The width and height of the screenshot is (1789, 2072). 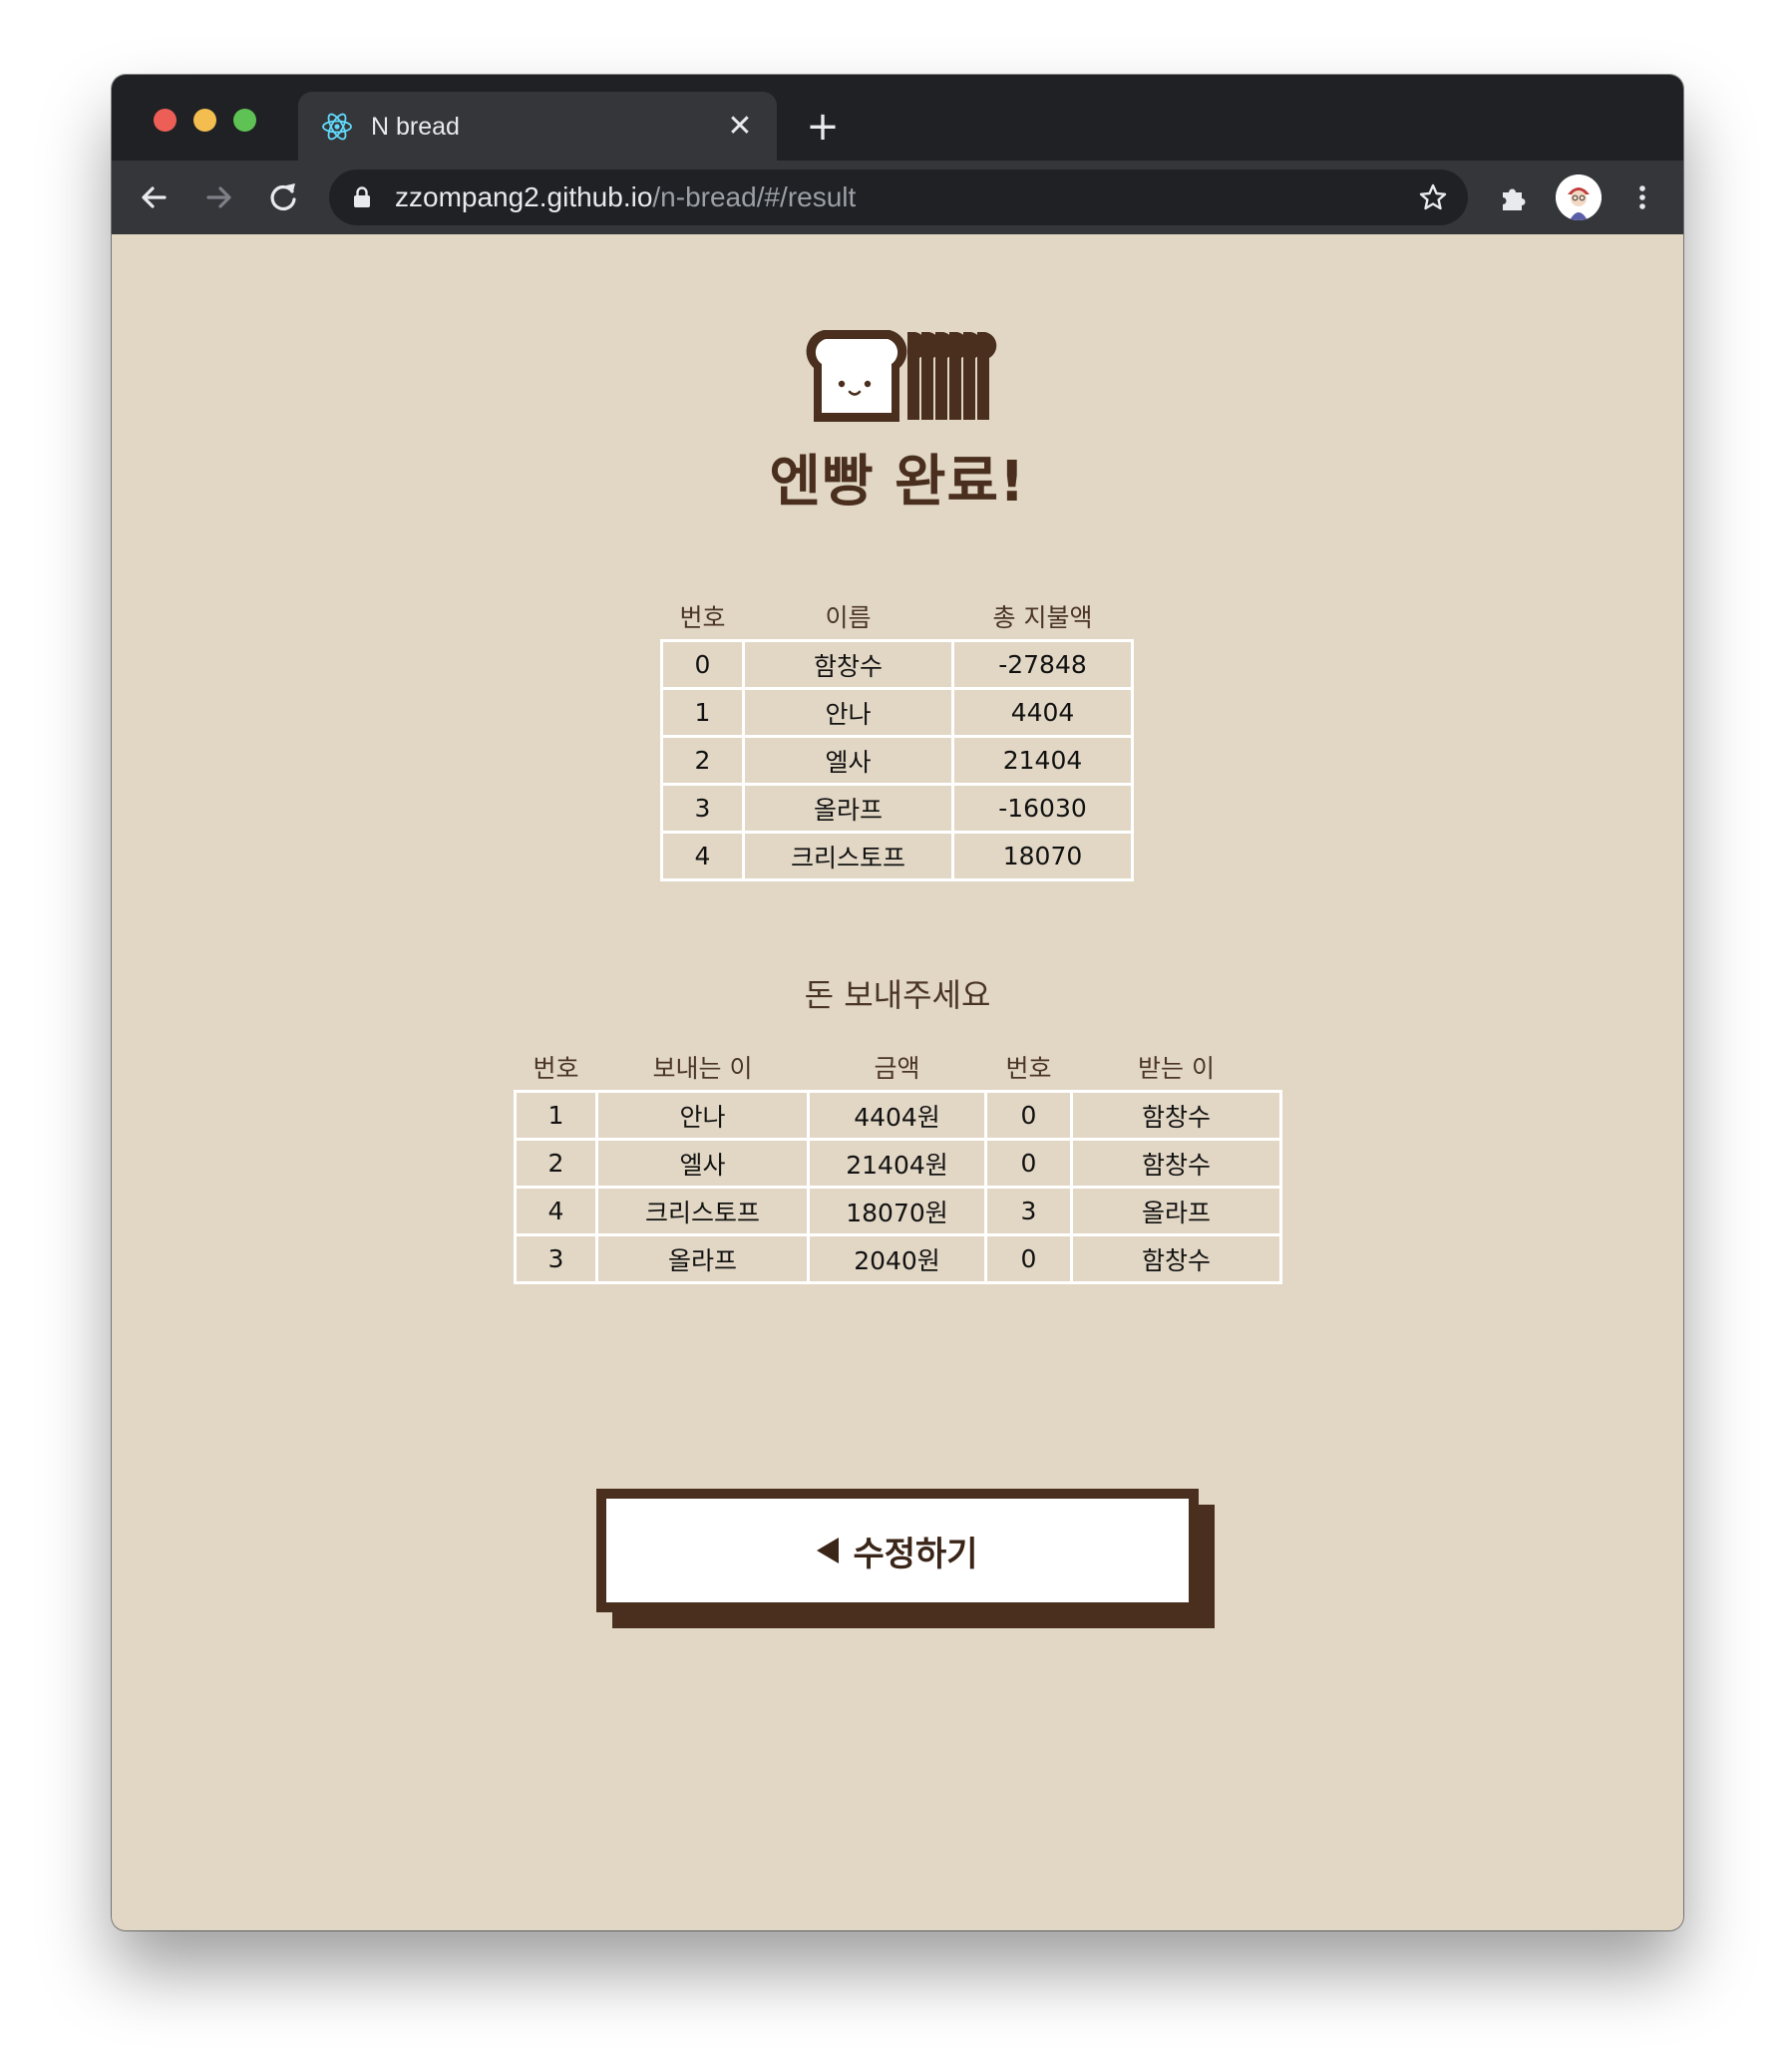 I want to click on summary-header-row: 번호 이름 총 지불액, so click(x=897, y=617).